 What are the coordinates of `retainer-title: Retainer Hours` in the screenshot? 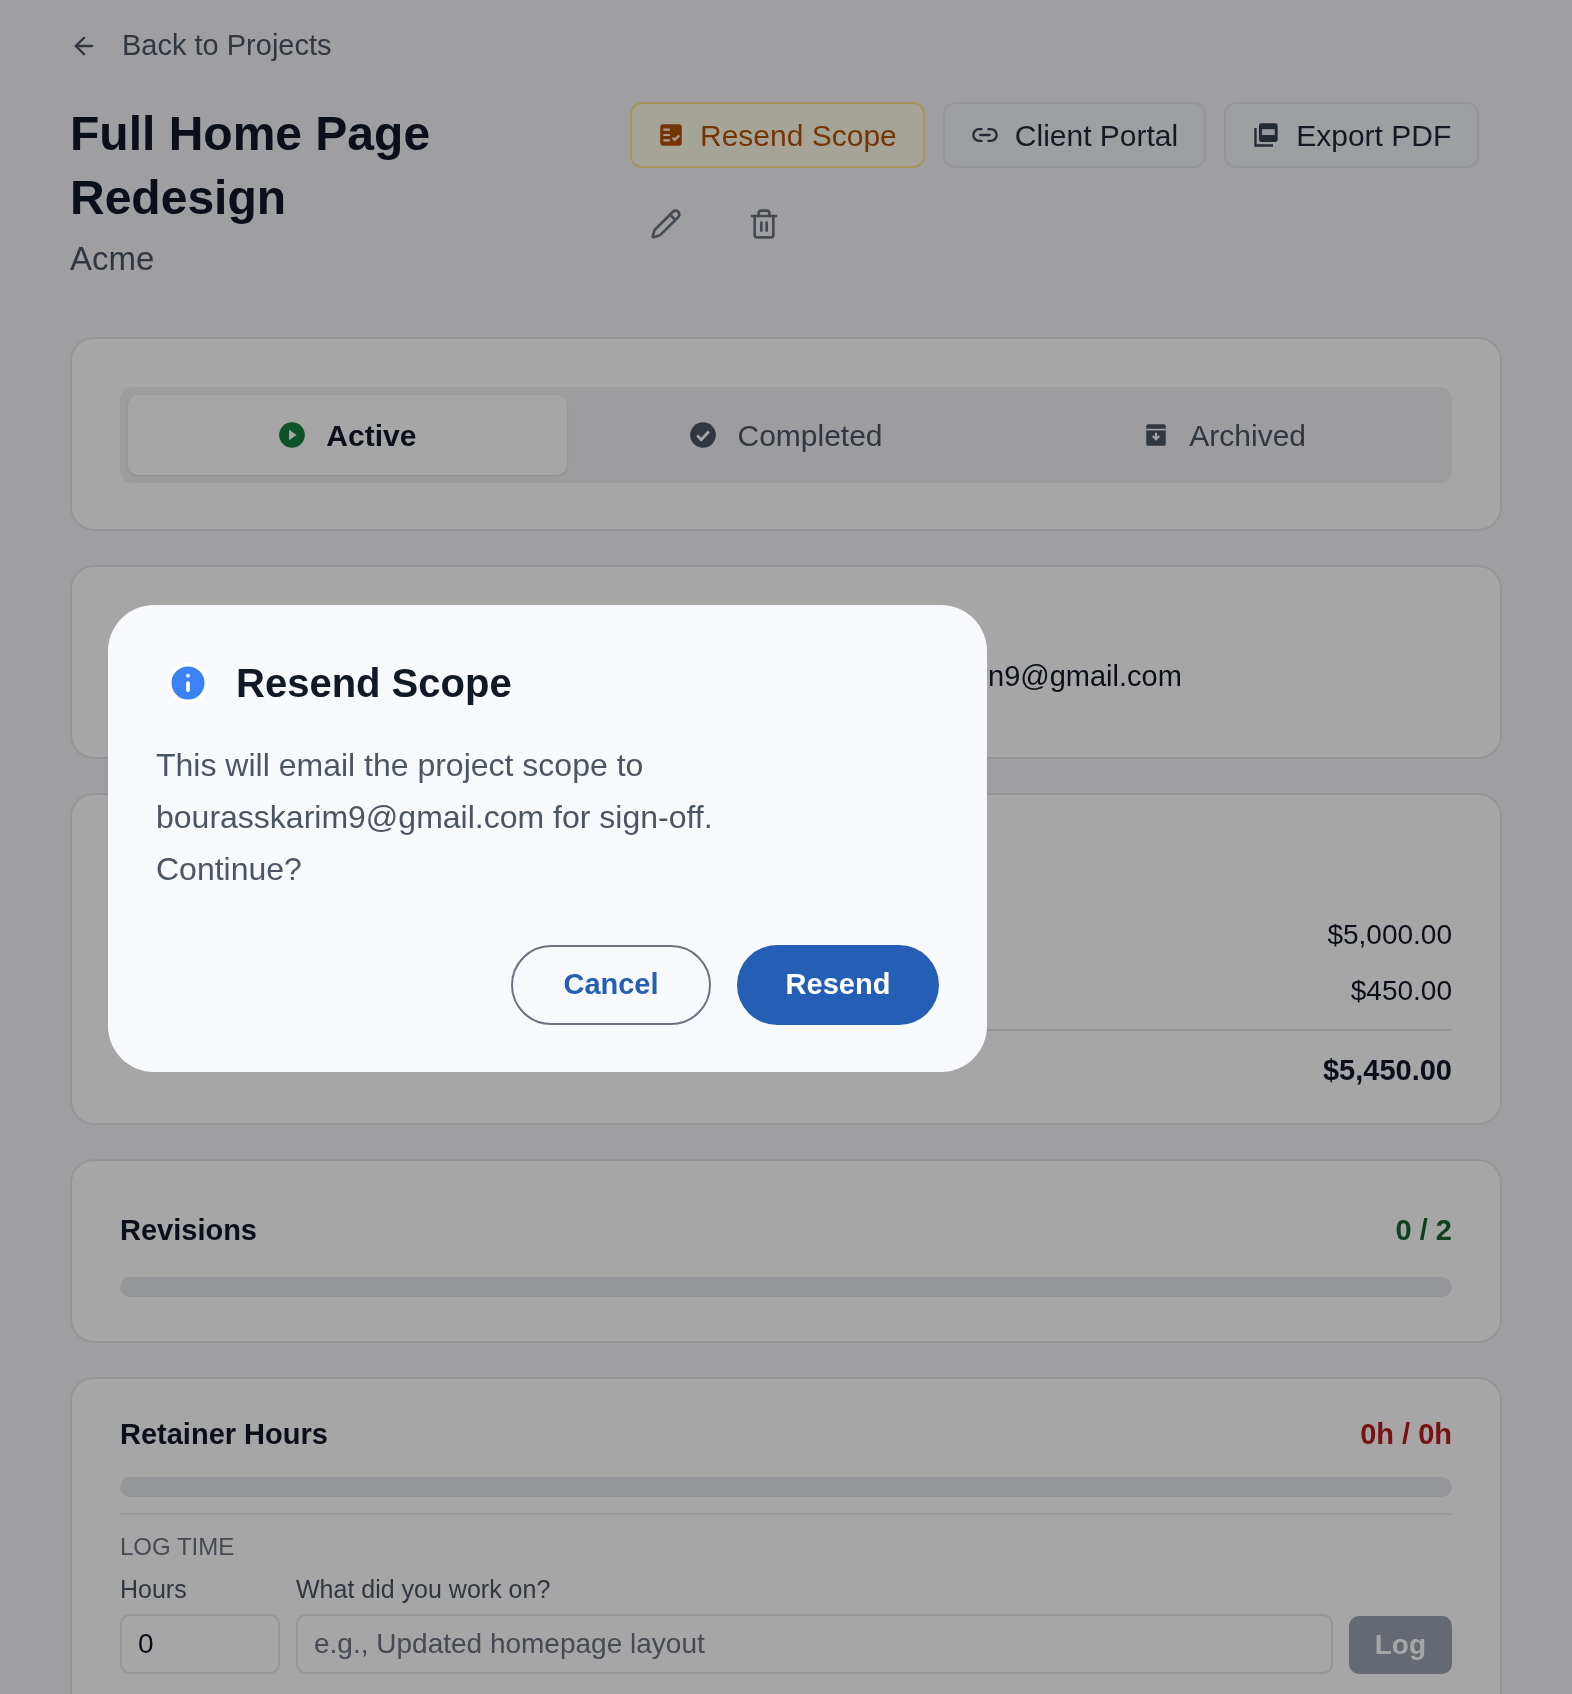 It's located at (224, 1434).